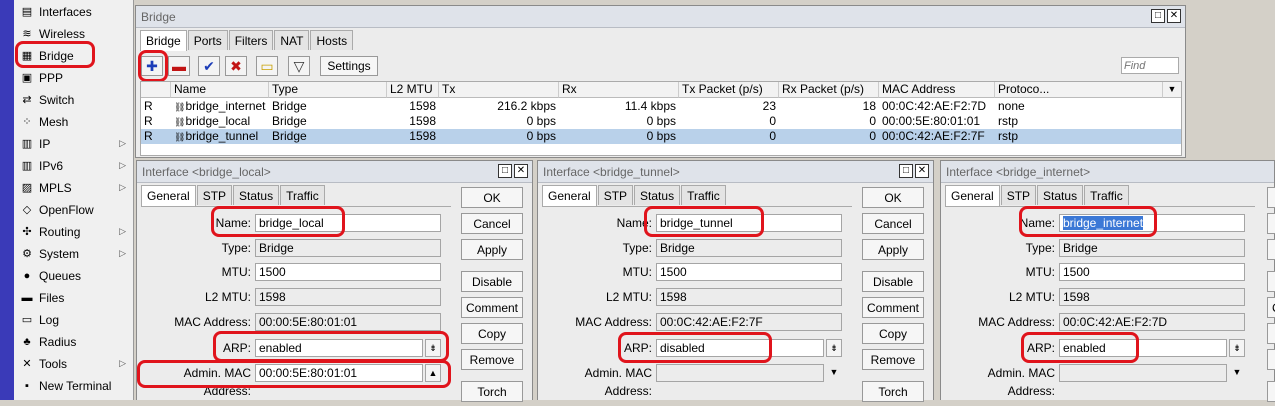 This screenshot has height=406, width=1275. I want to click on comment-button: ▭, so click(267, 66).